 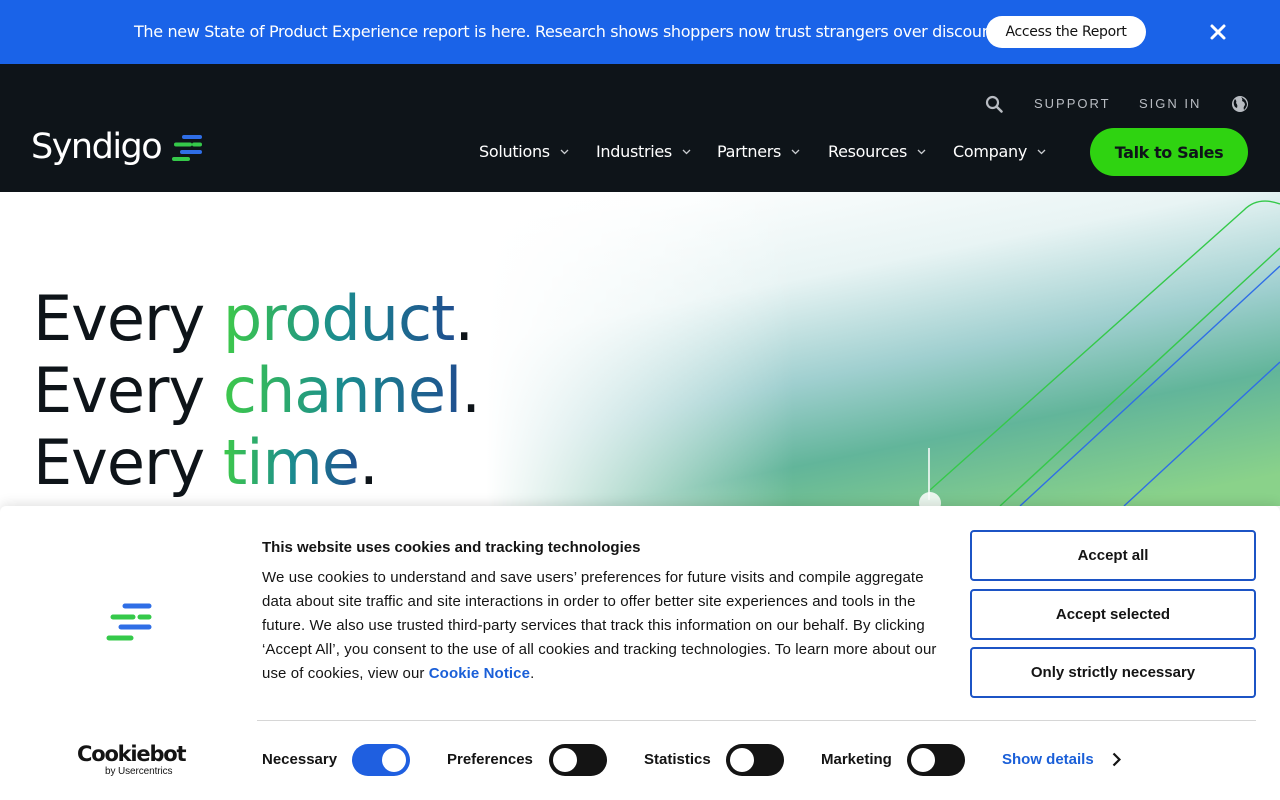 I want to click on close-icon, so click(x=1218, y=32).